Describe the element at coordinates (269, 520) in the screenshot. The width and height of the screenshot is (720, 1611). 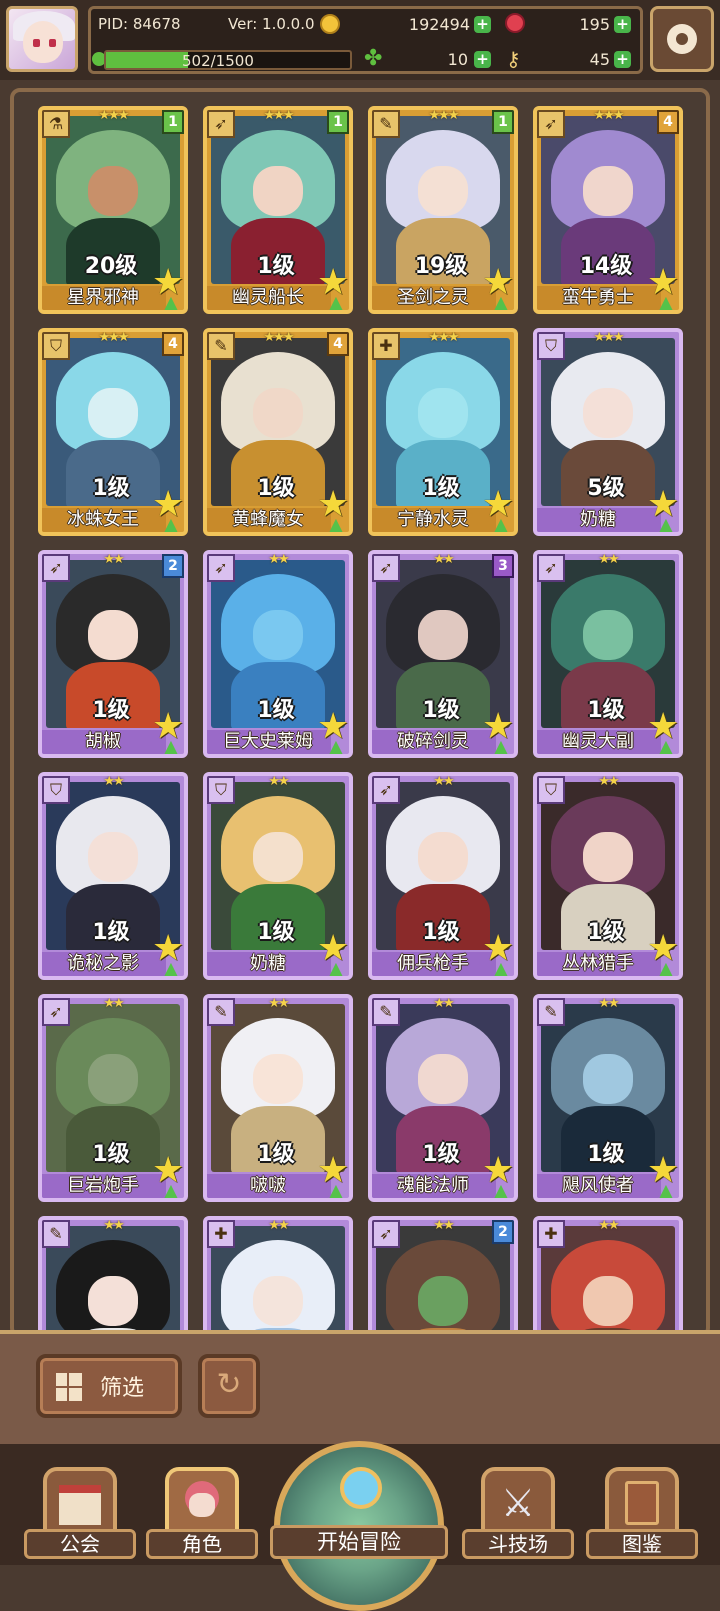
I see `character-name: 黄蜂魔女` at that location.